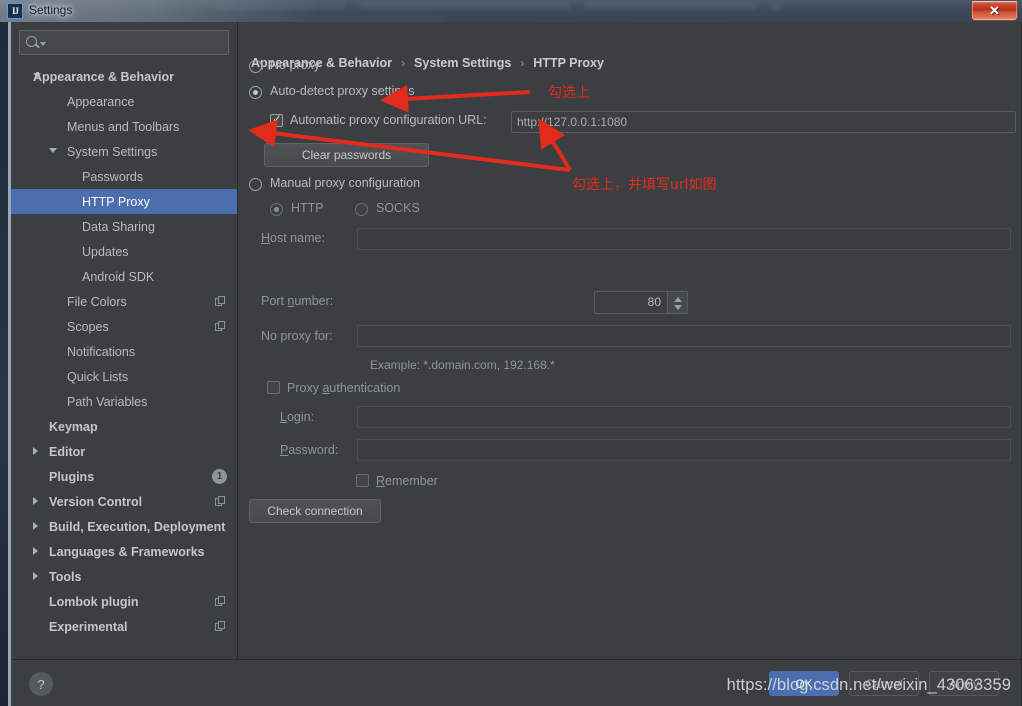 Image resolution: width=1022 pixels, height=706 pixels. Describe the element at coordinates (568, 63) in the screenshot. I see `breadcrumb-part-3: HTTP Proxy` at that location.